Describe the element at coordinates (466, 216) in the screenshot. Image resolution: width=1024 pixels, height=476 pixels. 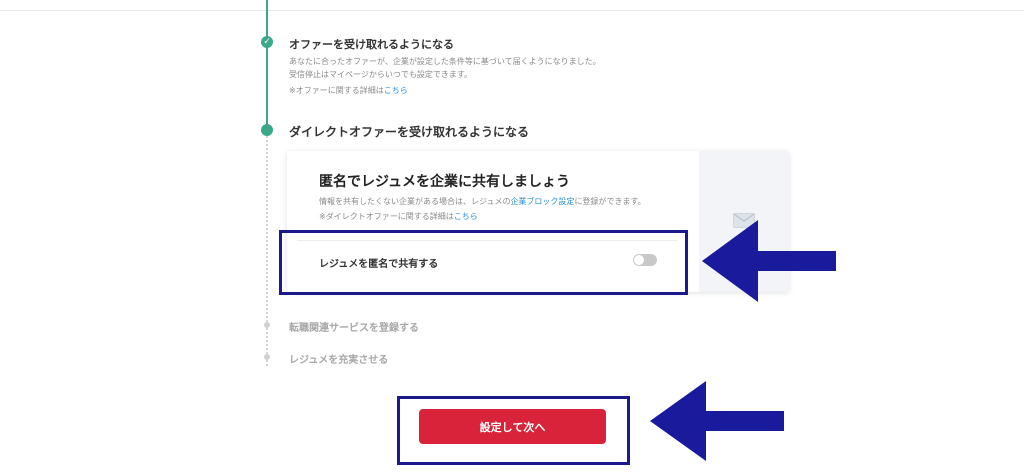
I see `direct-offer-details-link: こちら` at that location.